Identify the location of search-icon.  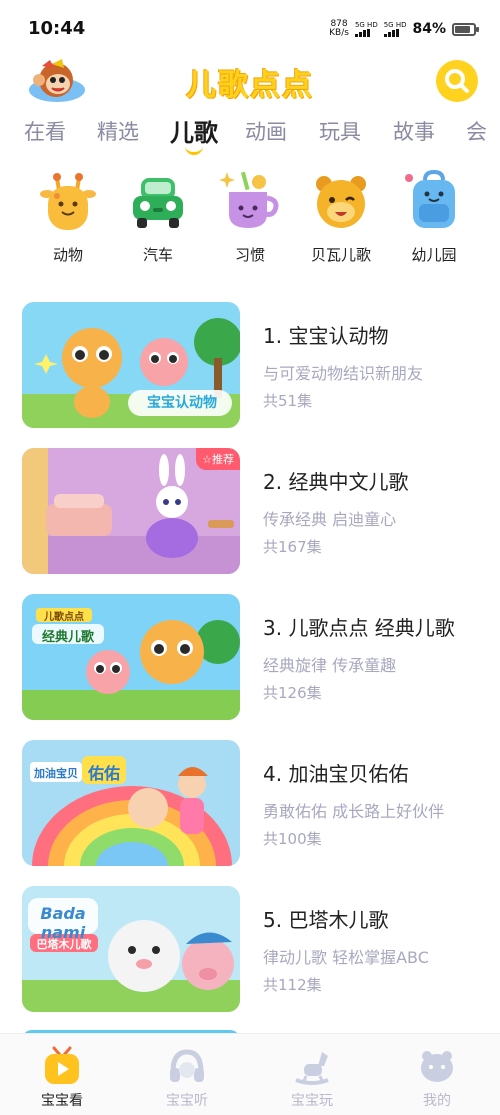
(457, 81).